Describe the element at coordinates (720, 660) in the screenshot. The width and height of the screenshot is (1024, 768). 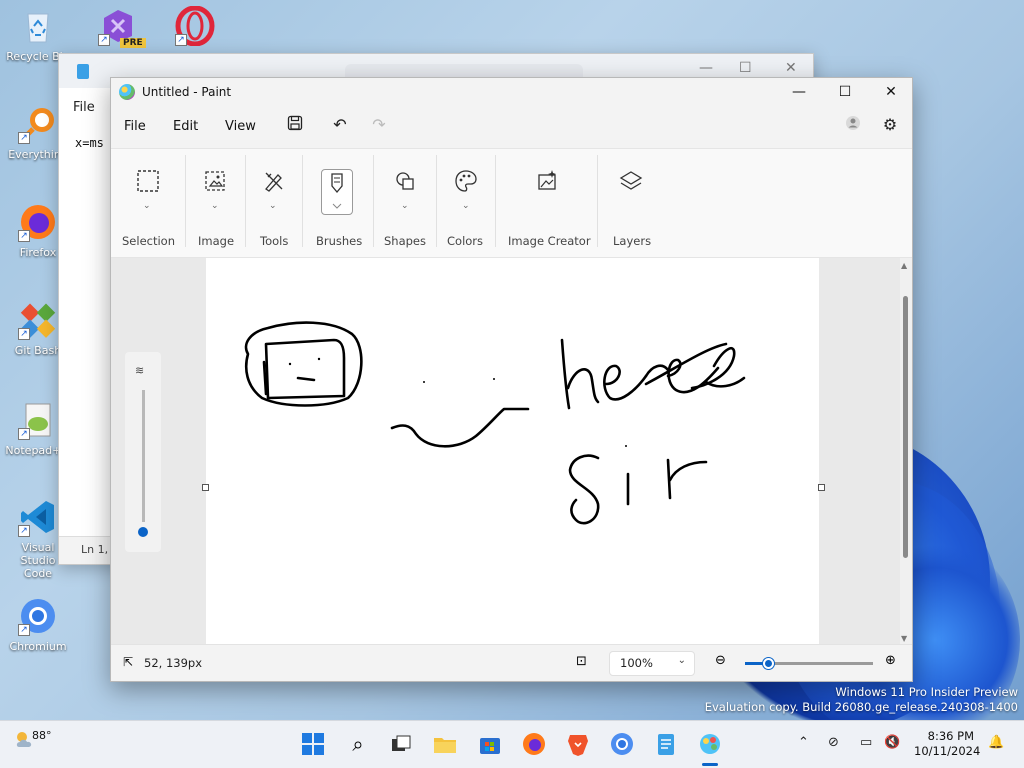
I see `zoom-out-icon: ⊖` at that location.